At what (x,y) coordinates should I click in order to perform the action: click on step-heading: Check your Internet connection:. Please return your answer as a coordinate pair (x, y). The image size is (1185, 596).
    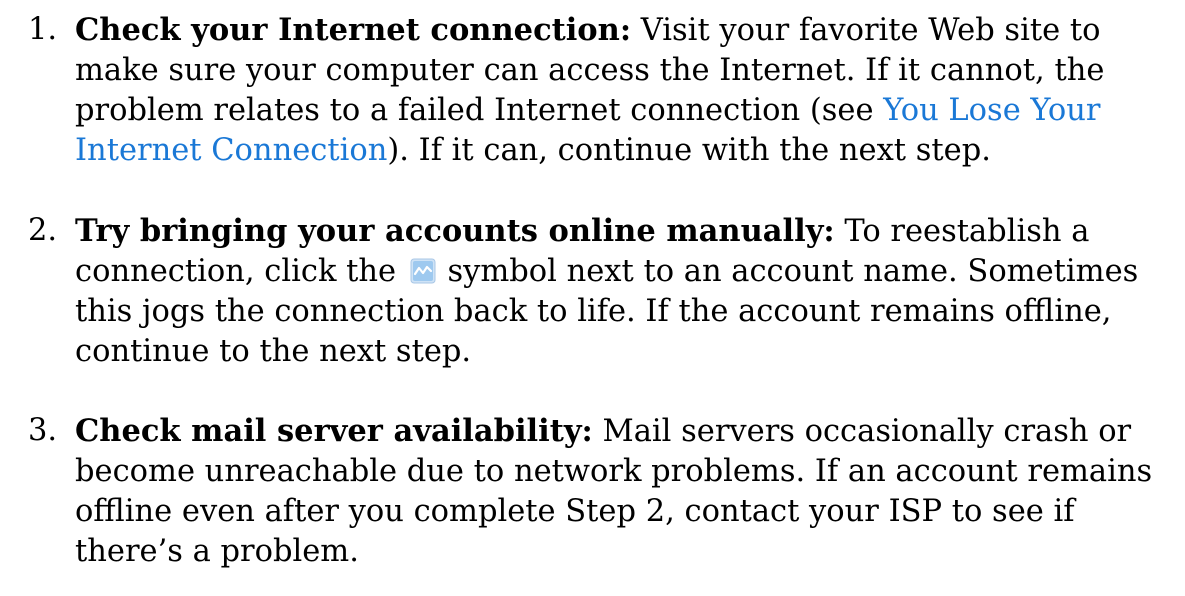
    Looking at the image, I should click on (353, 30).